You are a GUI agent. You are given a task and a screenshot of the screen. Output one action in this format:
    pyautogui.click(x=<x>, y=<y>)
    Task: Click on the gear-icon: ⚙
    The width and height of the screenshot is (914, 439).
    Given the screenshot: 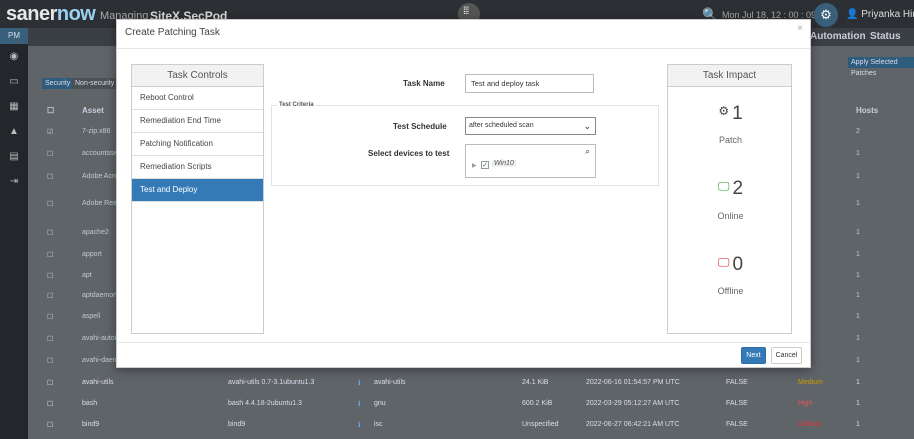 What is the action you would take?
    pyautogui.click(x=724, y=111)
    